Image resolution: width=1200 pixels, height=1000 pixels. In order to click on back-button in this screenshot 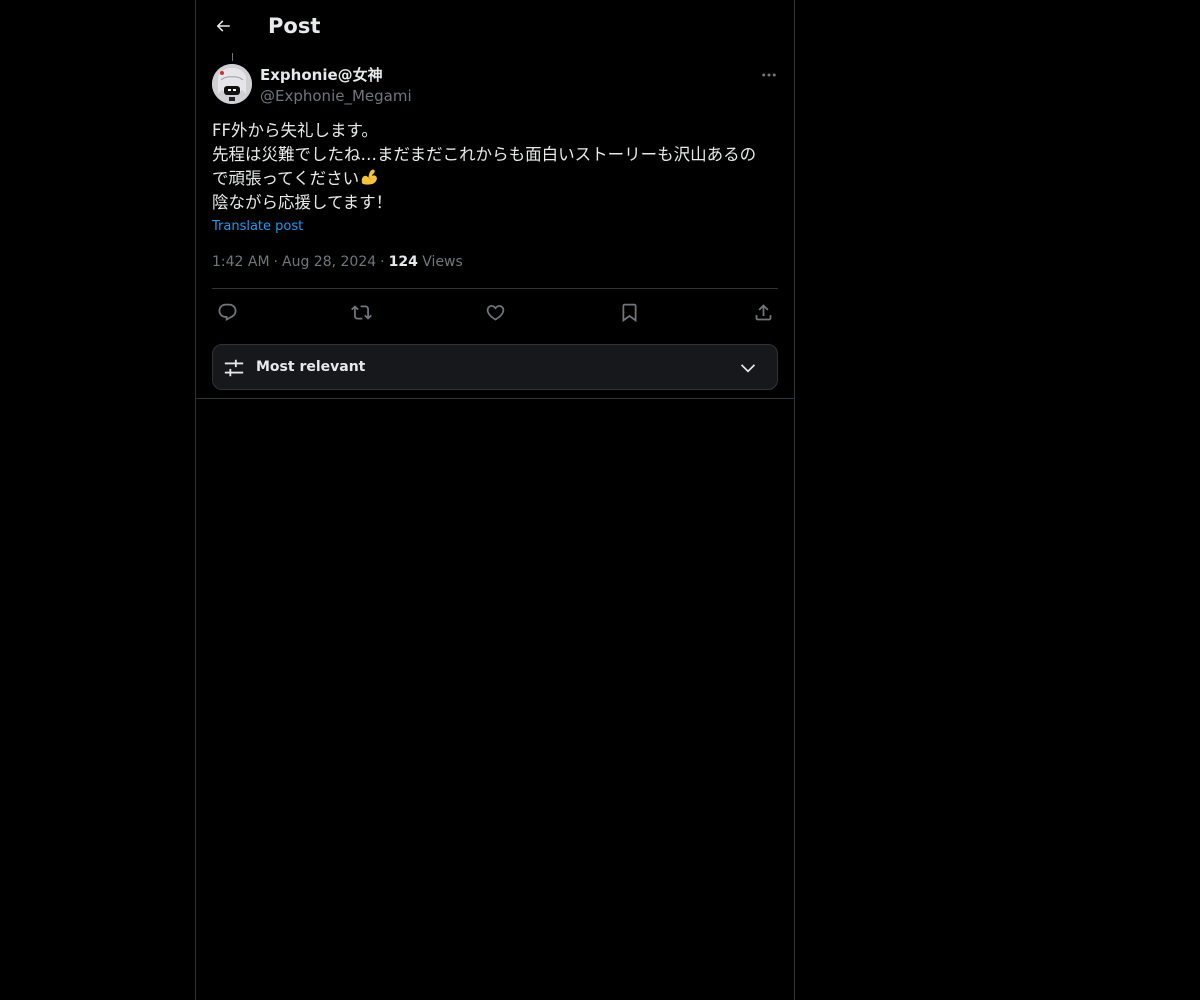, I will do `click(223, 26)`.